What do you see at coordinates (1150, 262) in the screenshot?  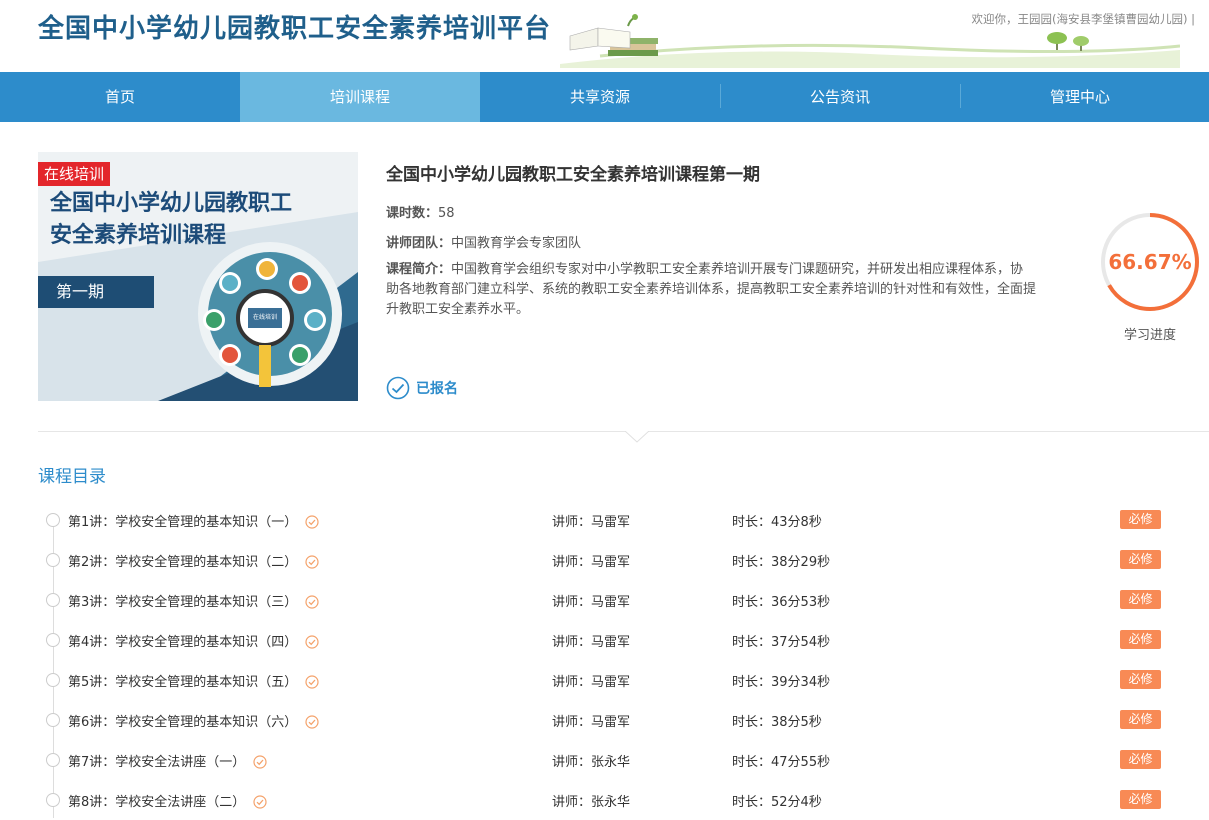 I see `progress-value: 66.67%` at bounding box center [1150, 262].